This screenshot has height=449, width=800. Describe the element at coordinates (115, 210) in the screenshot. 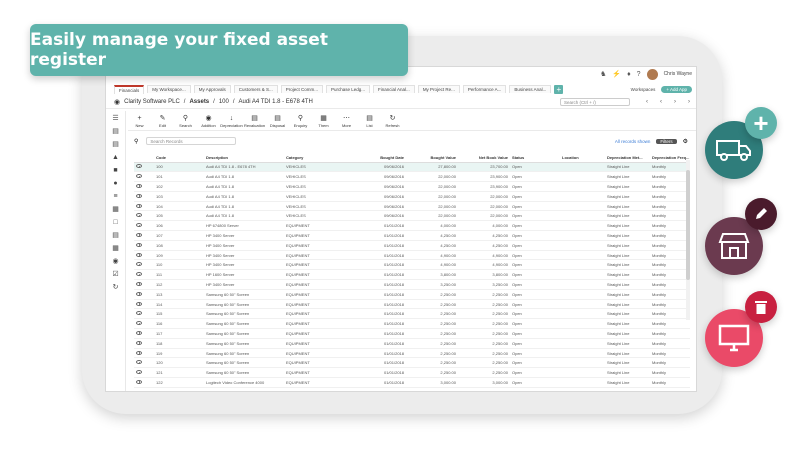

I see `calculator-icon: ▦` at that location.